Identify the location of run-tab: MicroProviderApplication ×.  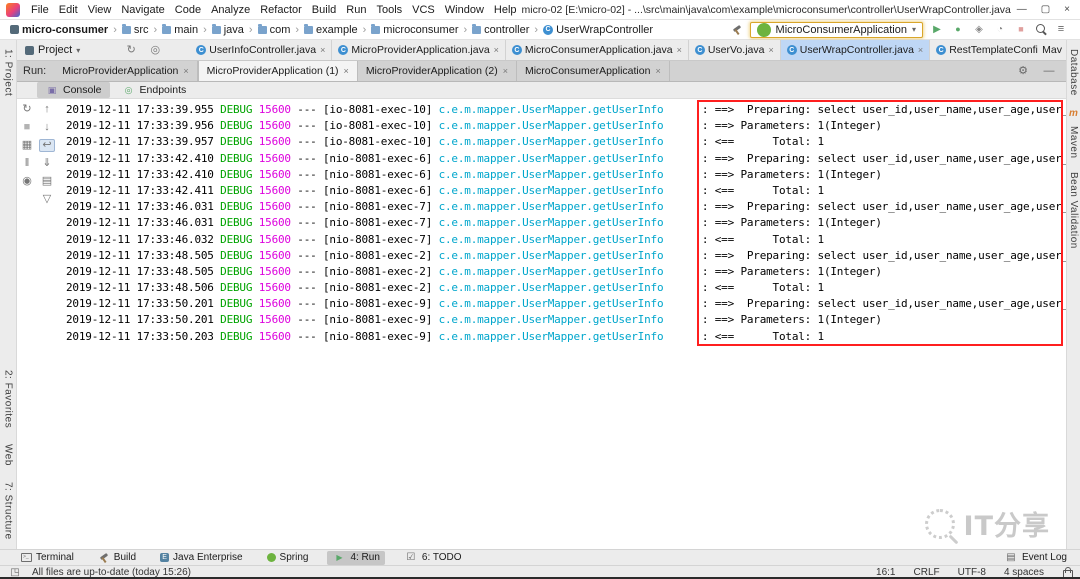
(126, 71).